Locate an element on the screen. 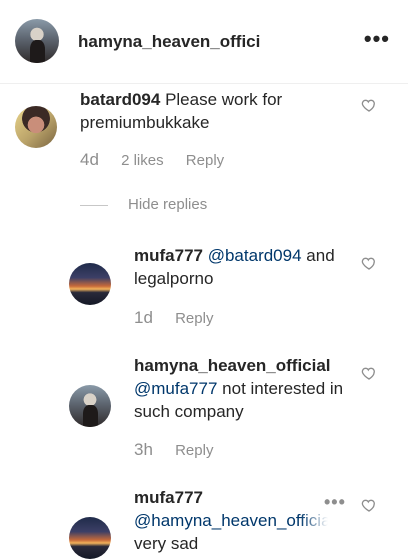  header-username: hamyna_heaven_officia is located at coordinates (169, 43).